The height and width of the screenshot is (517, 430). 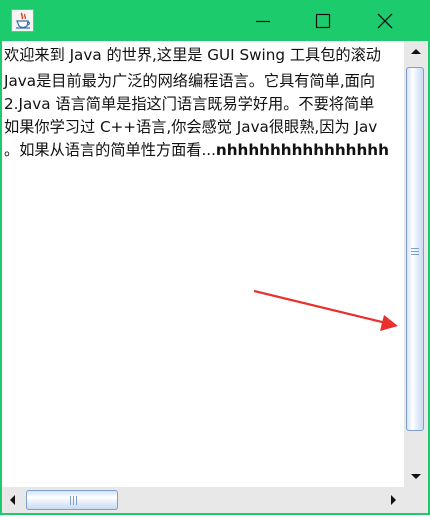 What do you see at coordinates (192, 55) in the screenshot?
I see `text-line: 欢迎来到 Java 的世界,这里是 GUI Swing 工具包的滚动` at bounding box center [192, 55].